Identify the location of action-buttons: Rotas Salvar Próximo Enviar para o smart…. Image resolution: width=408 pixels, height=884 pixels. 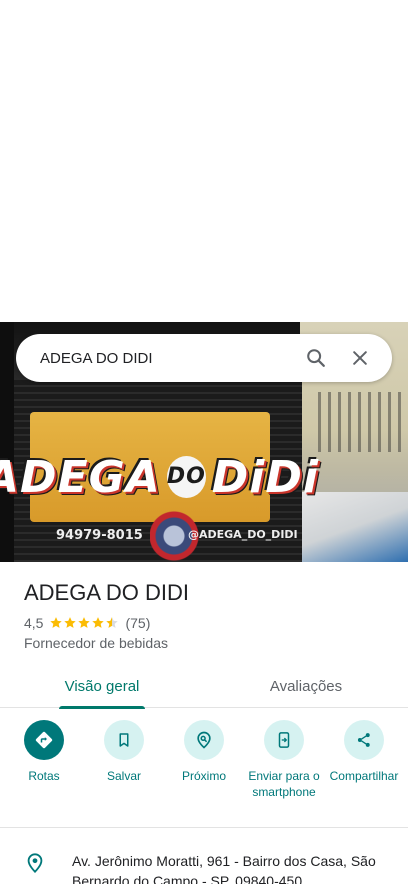
(204, 770).